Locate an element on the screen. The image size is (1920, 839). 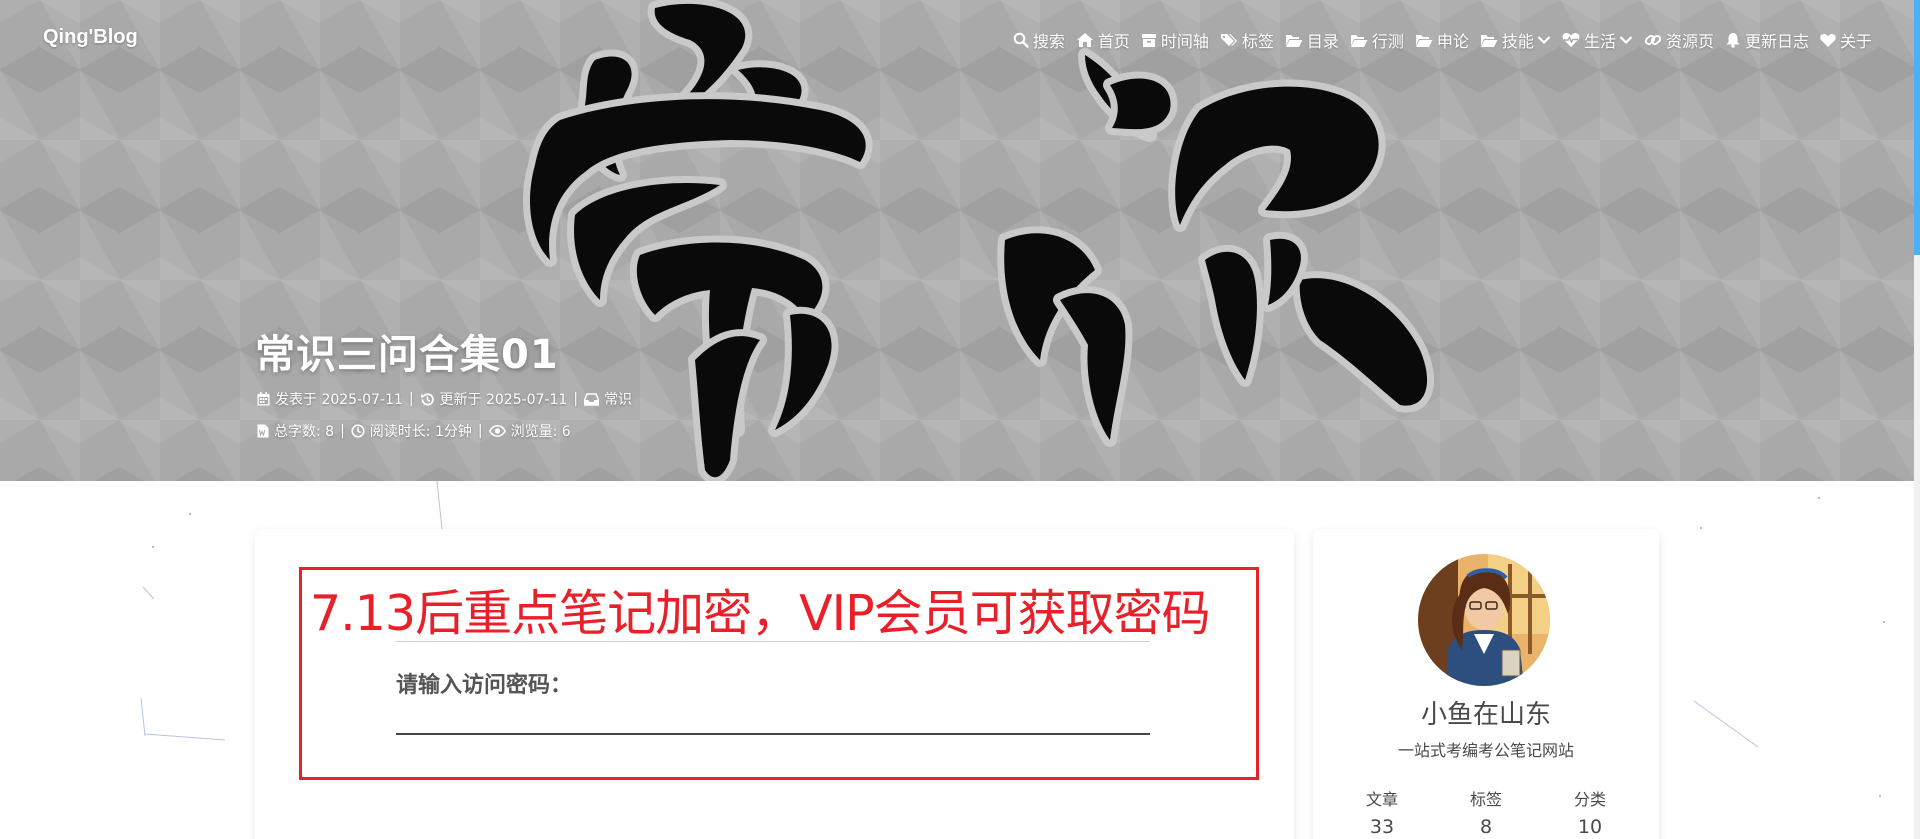
published-label: 发表于 2025-07-11 is located at coordinates (339, 400).